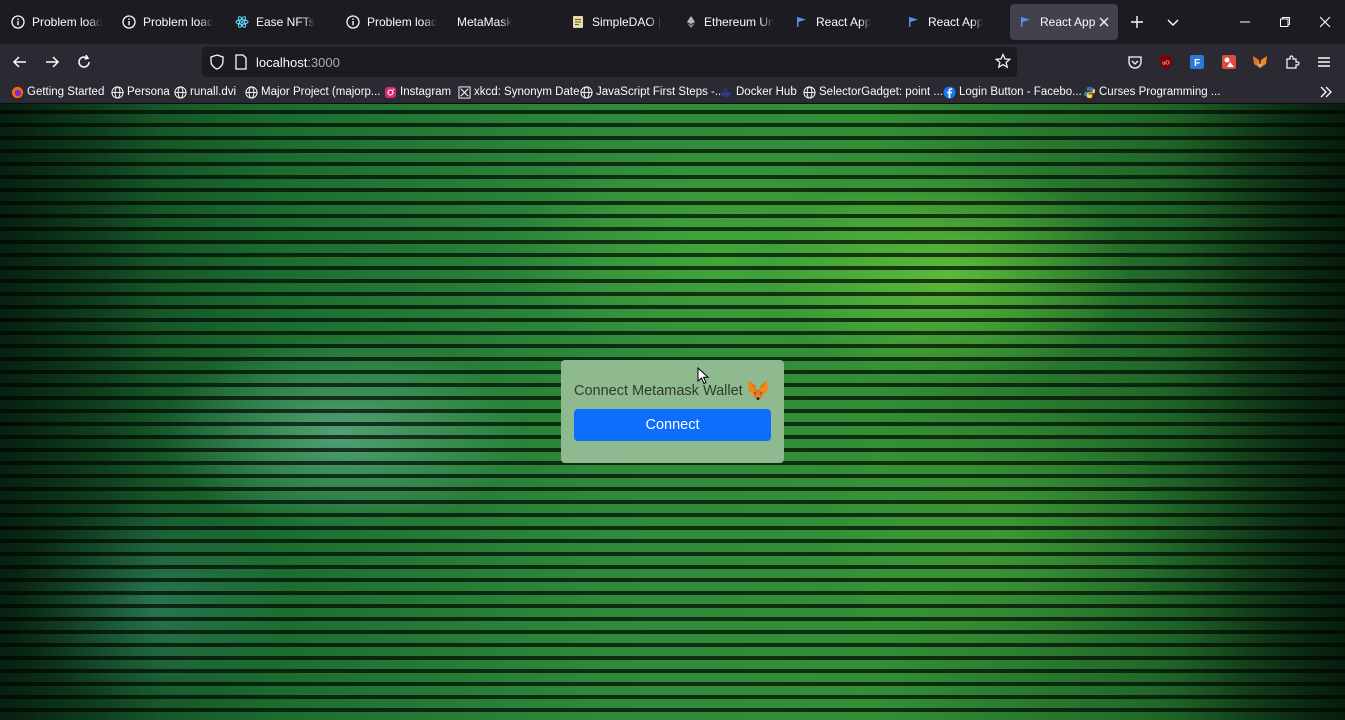  I want to click on new-tab-button, so click(1137, 22).